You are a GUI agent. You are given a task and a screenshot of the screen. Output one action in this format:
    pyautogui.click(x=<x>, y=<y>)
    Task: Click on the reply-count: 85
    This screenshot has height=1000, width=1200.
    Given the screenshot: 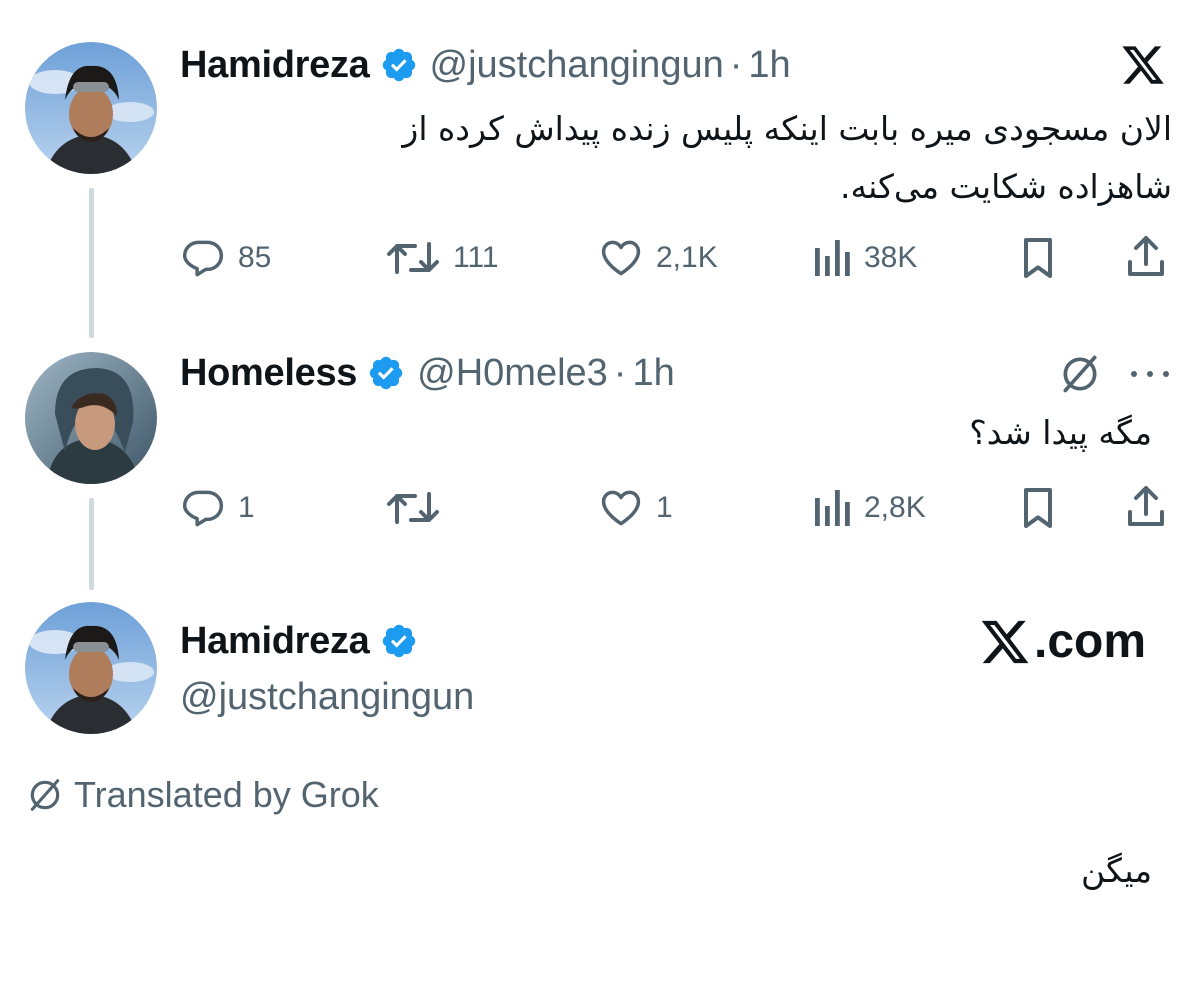 What is the action you would take?
    pyautogui.click(x=255, y=257)
    